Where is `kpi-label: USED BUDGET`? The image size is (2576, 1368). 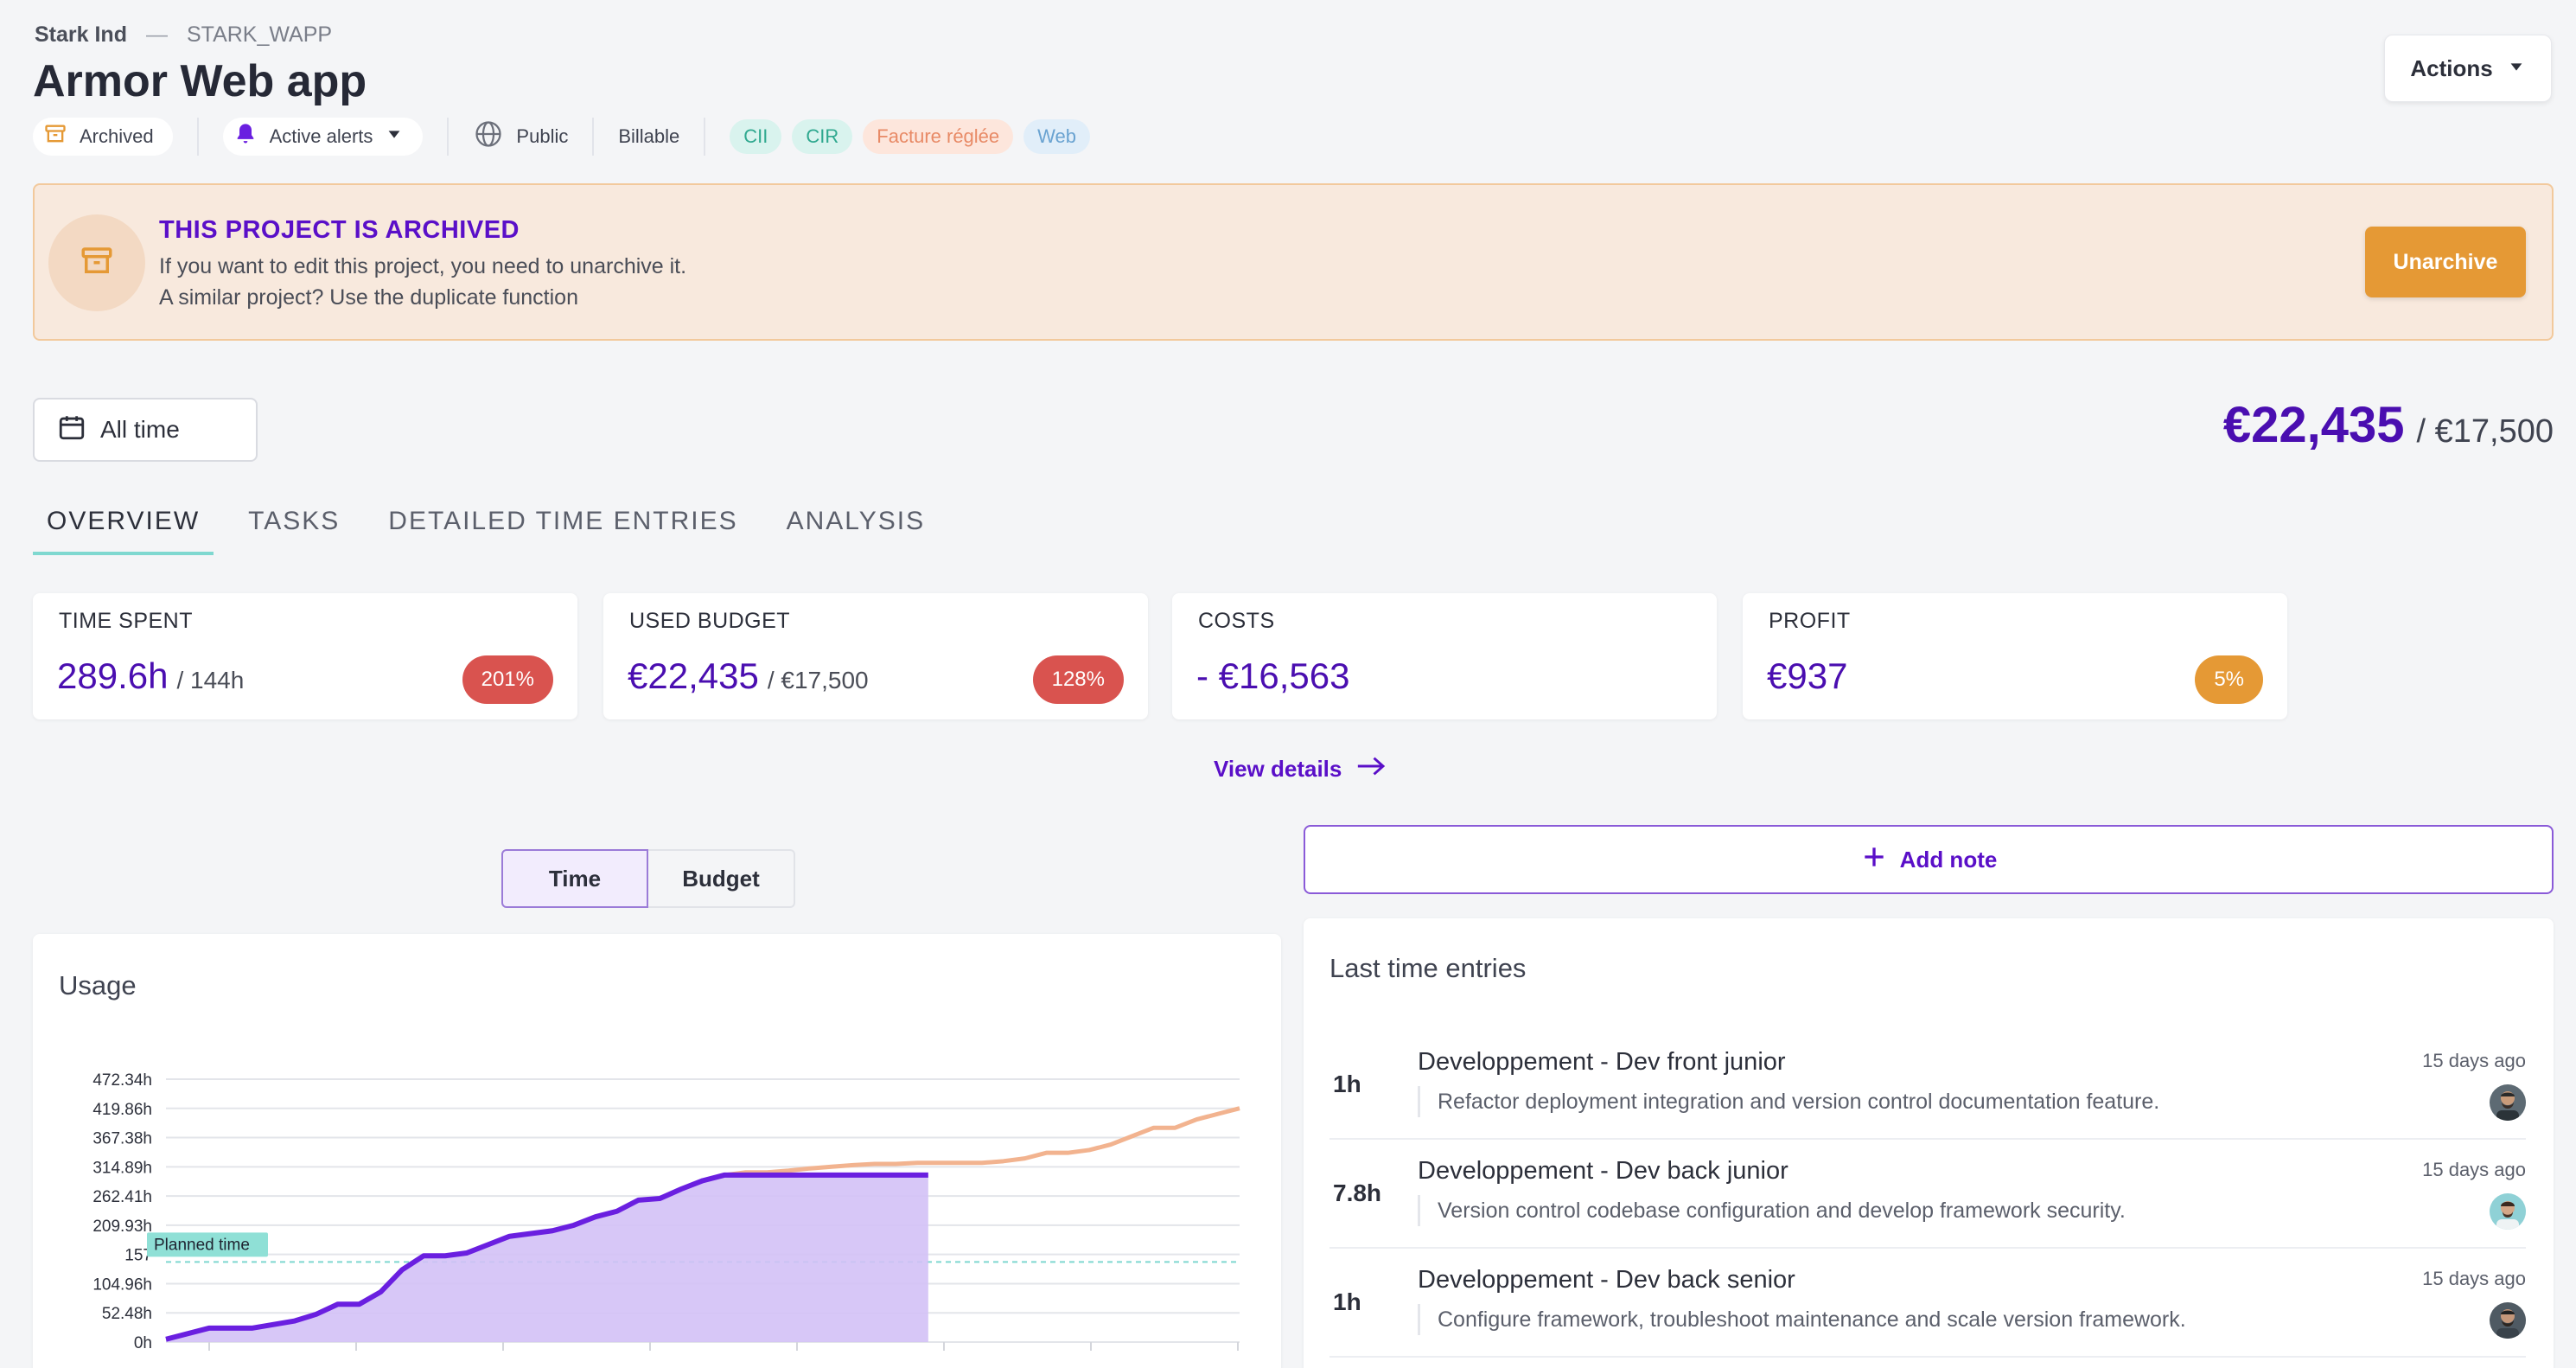 kpi-label: USED BUDGET is located at coordinates (710, 621).